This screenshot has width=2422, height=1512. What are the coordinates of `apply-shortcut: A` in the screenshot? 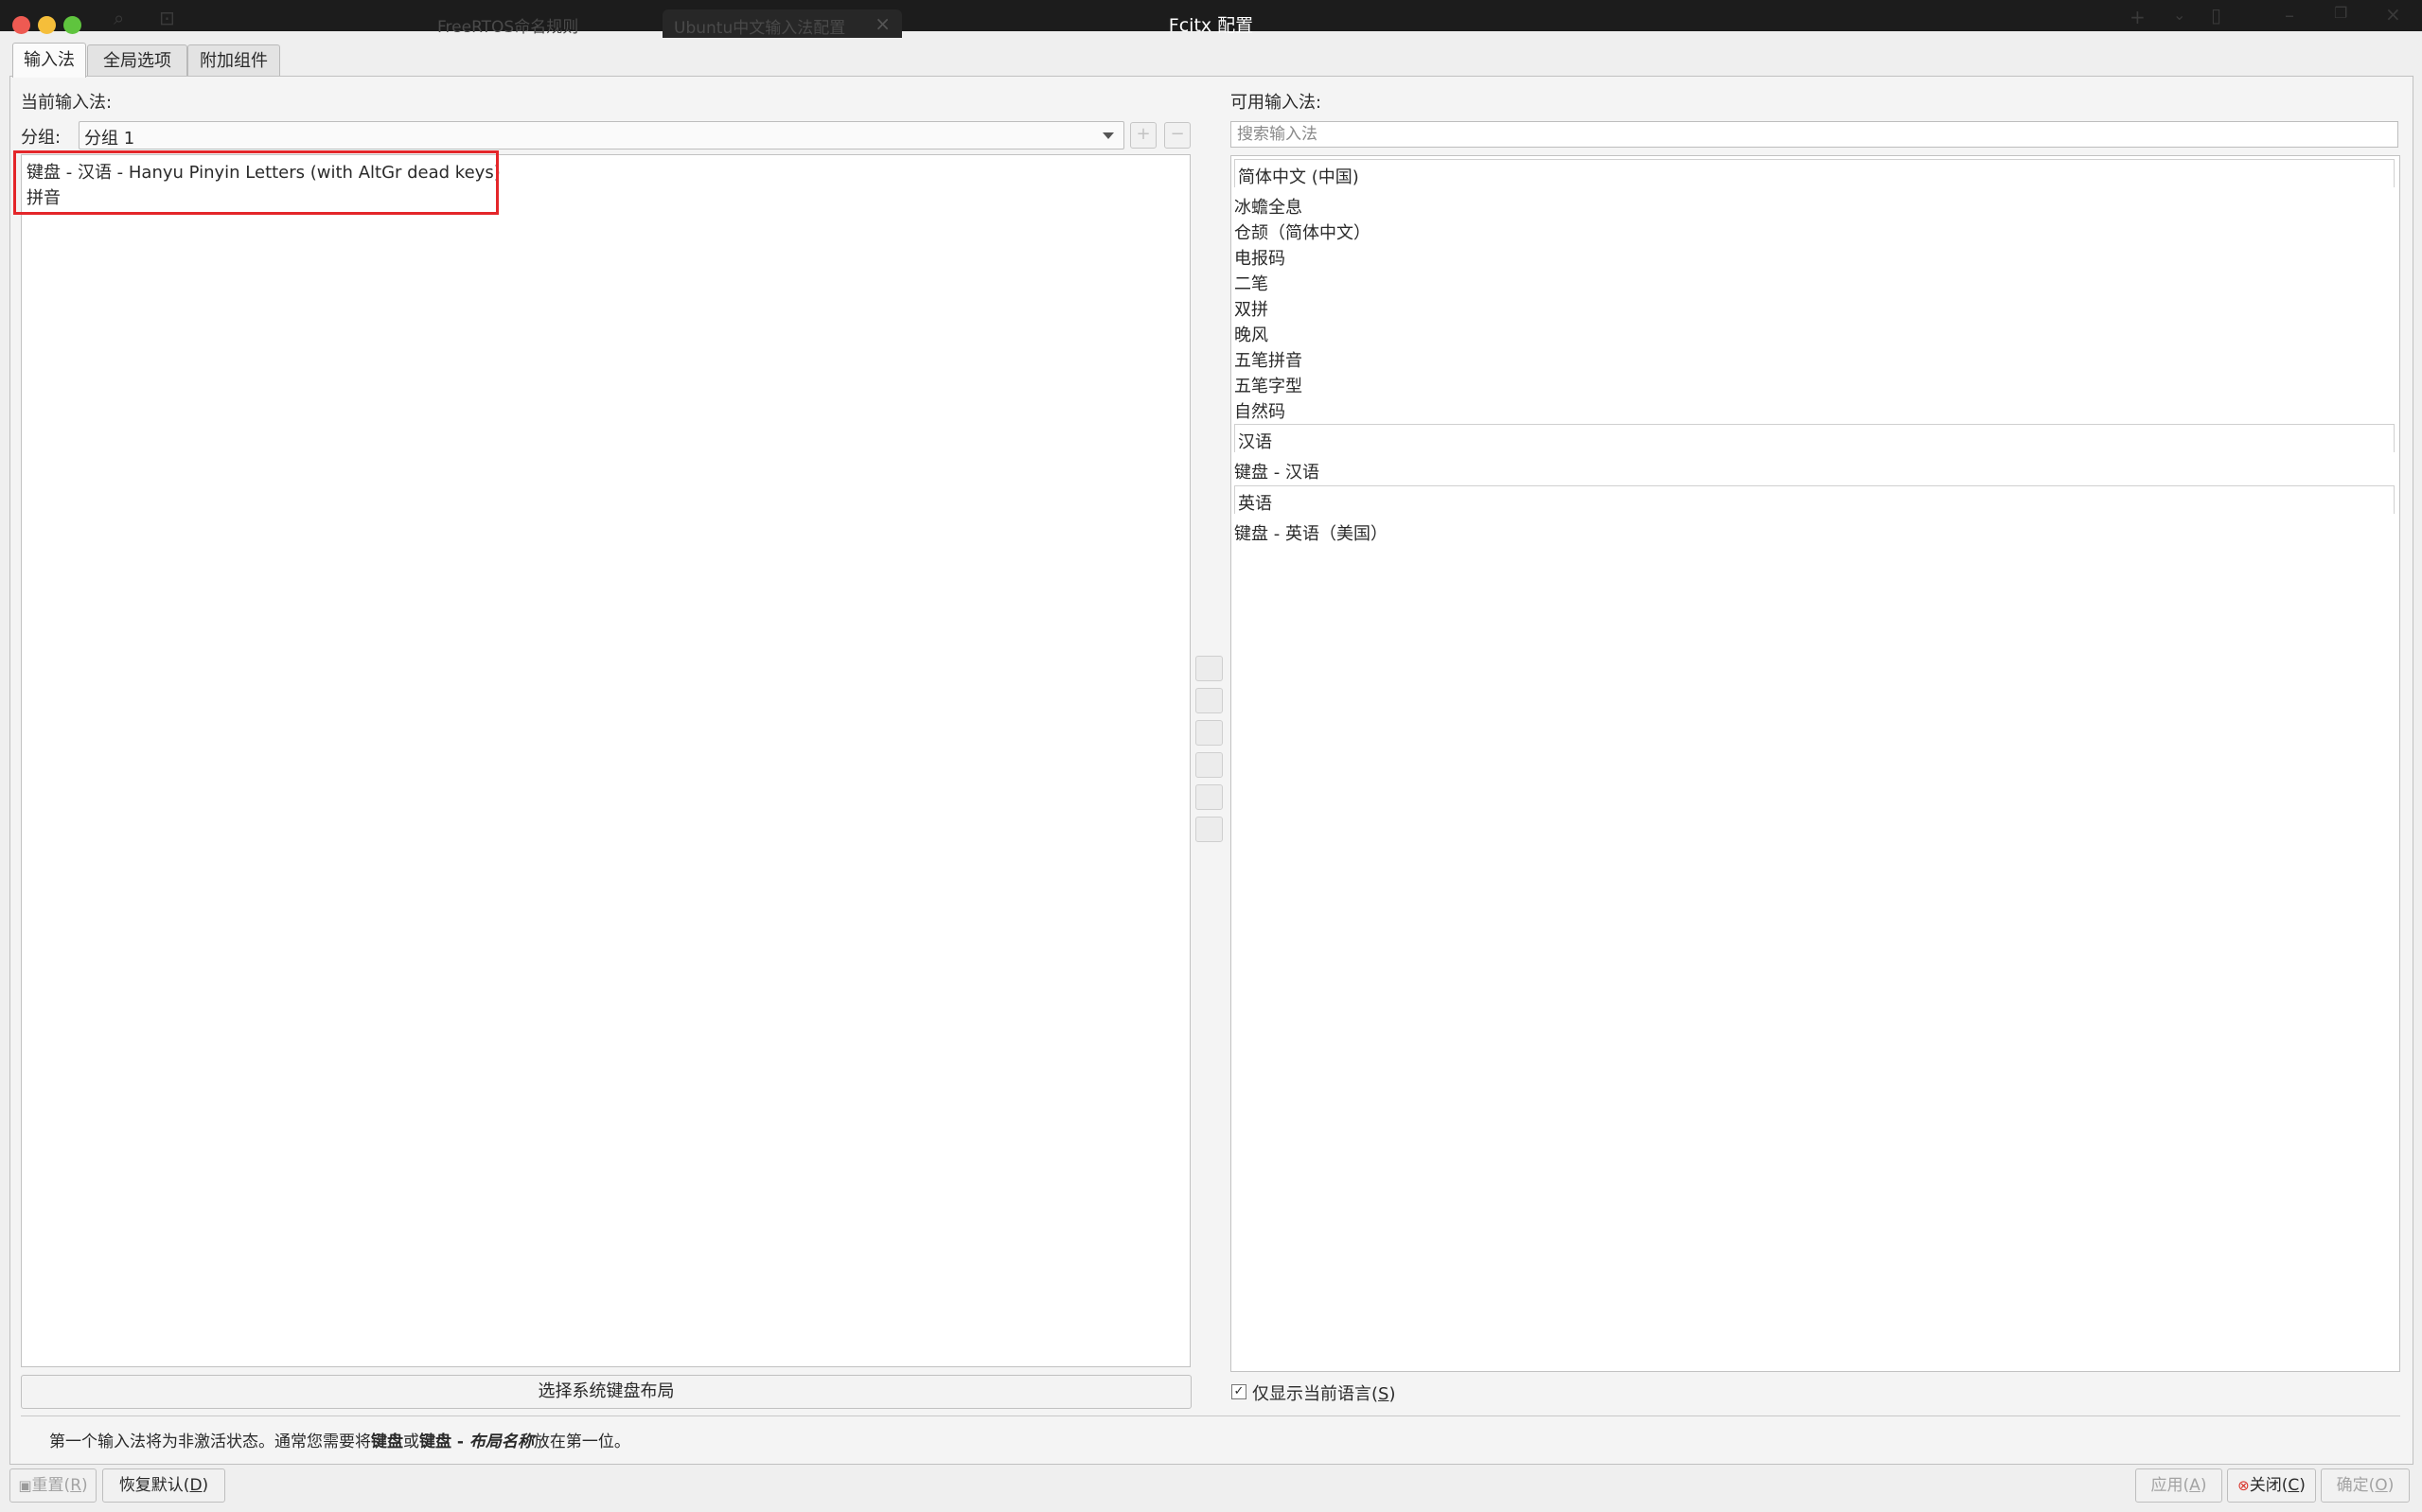 It's located at (2195, 1485).